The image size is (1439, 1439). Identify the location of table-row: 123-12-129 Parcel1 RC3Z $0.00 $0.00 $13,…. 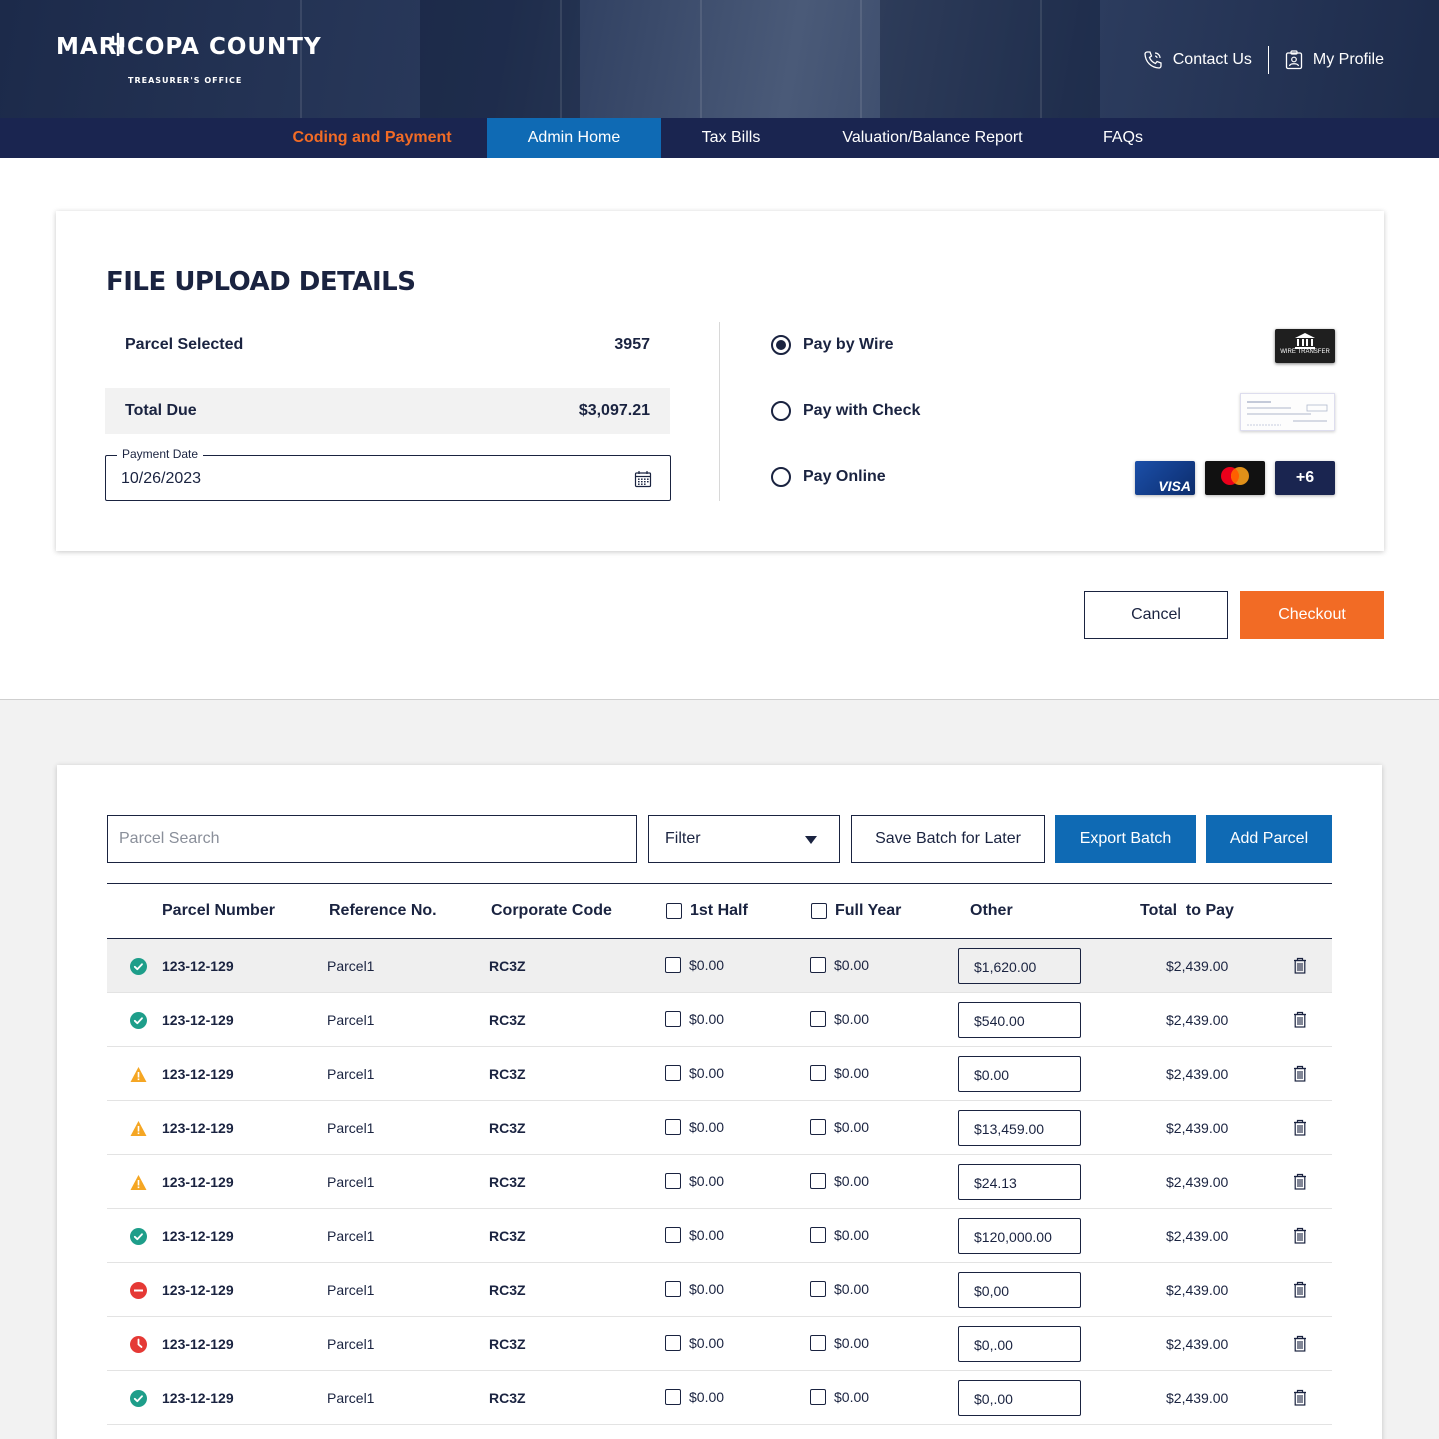
(719, 1128).